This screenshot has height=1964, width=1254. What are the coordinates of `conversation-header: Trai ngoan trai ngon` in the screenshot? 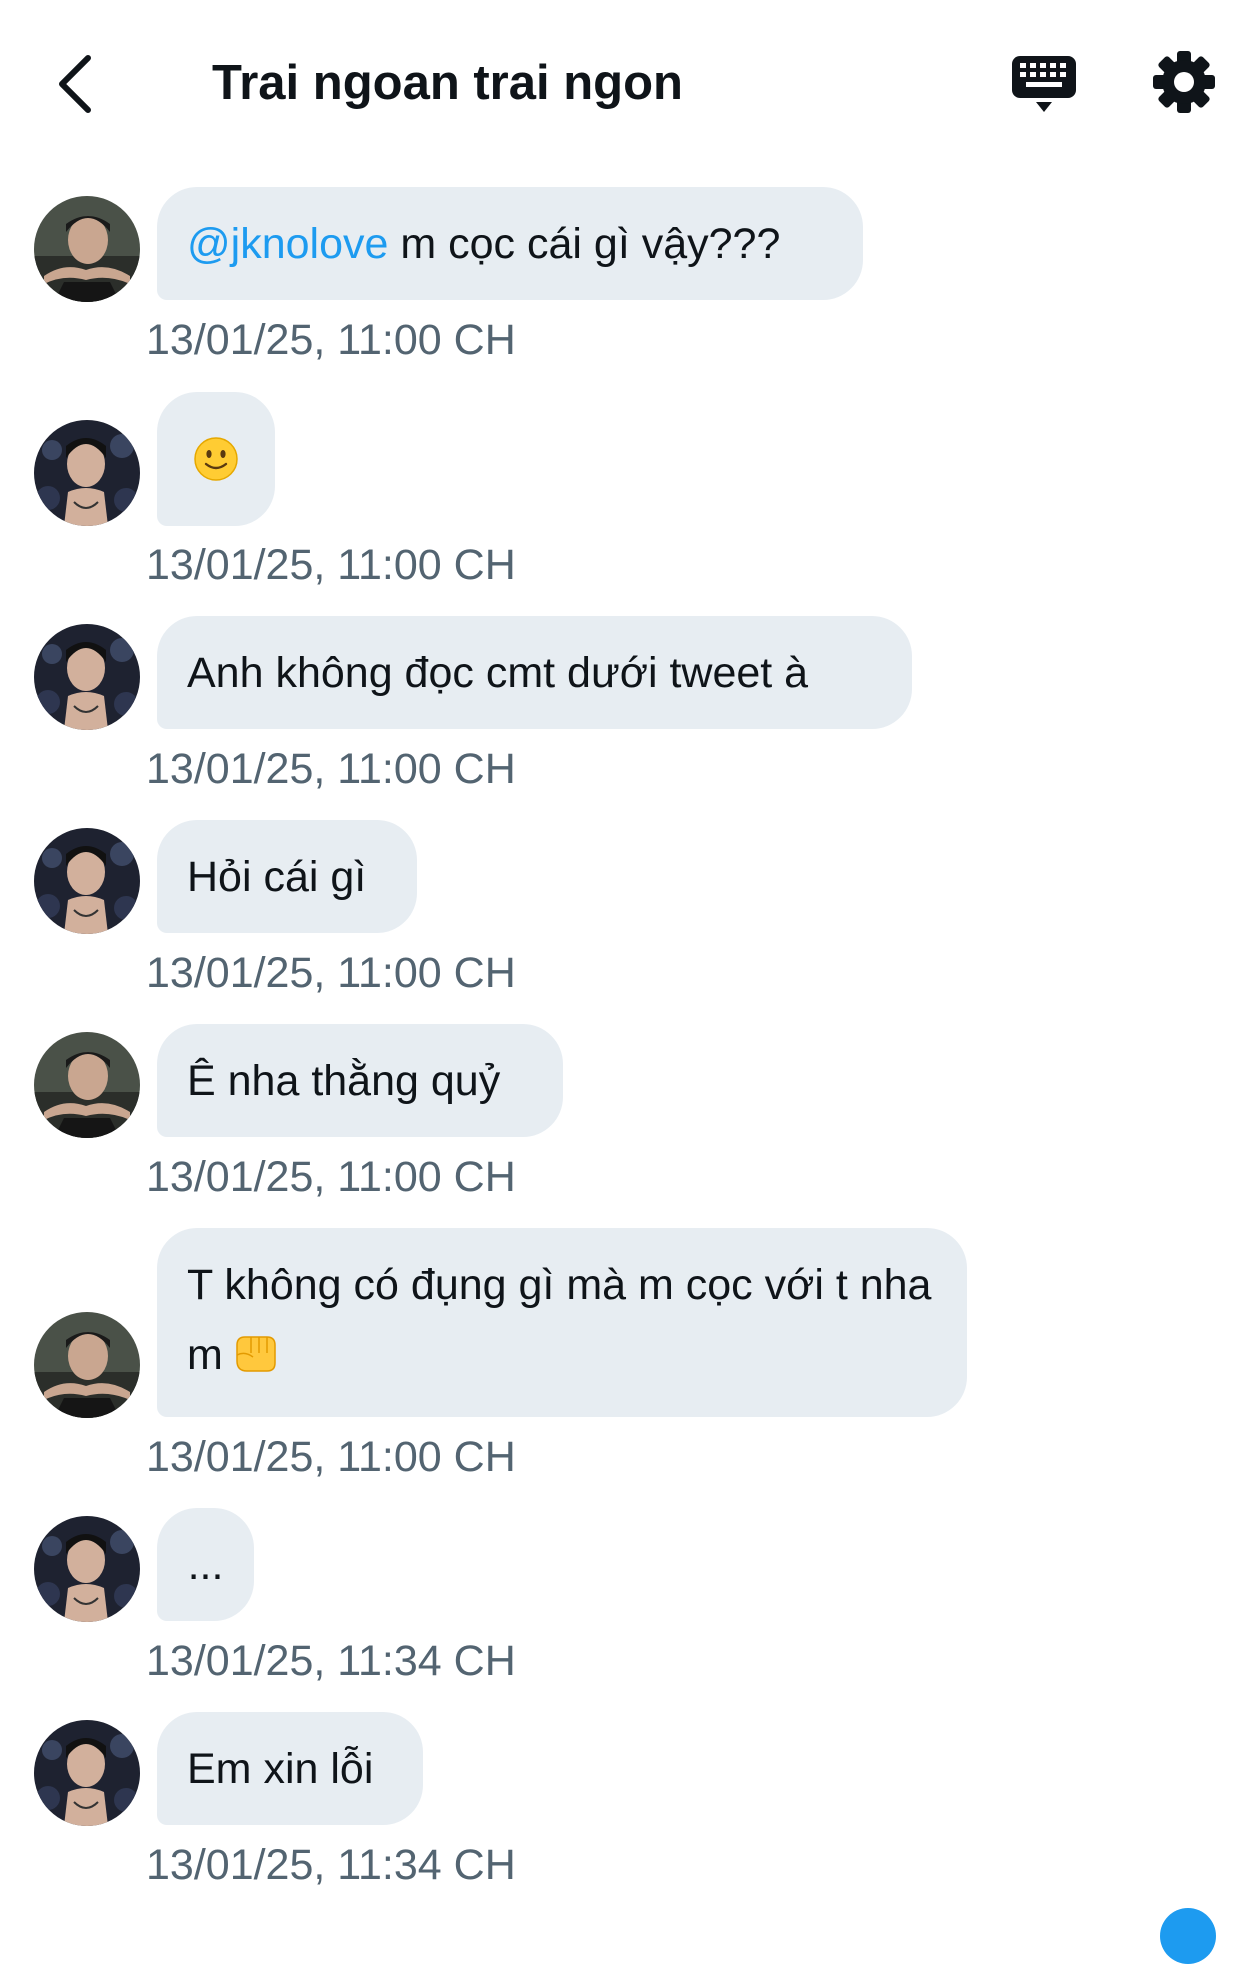 It's located at (627, 80).